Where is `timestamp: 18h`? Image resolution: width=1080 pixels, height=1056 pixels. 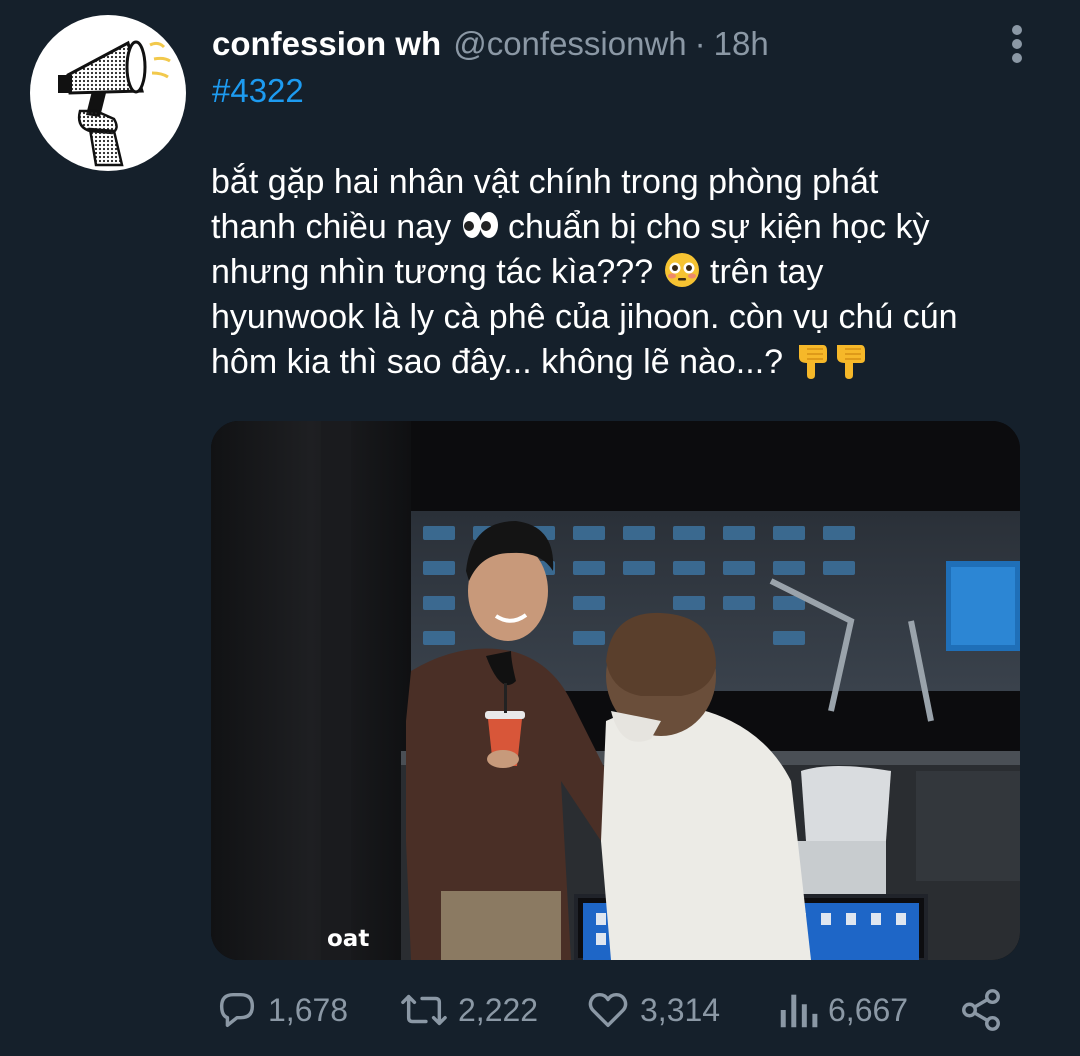
timestamp: 18h is located at coordinates (741, 44).